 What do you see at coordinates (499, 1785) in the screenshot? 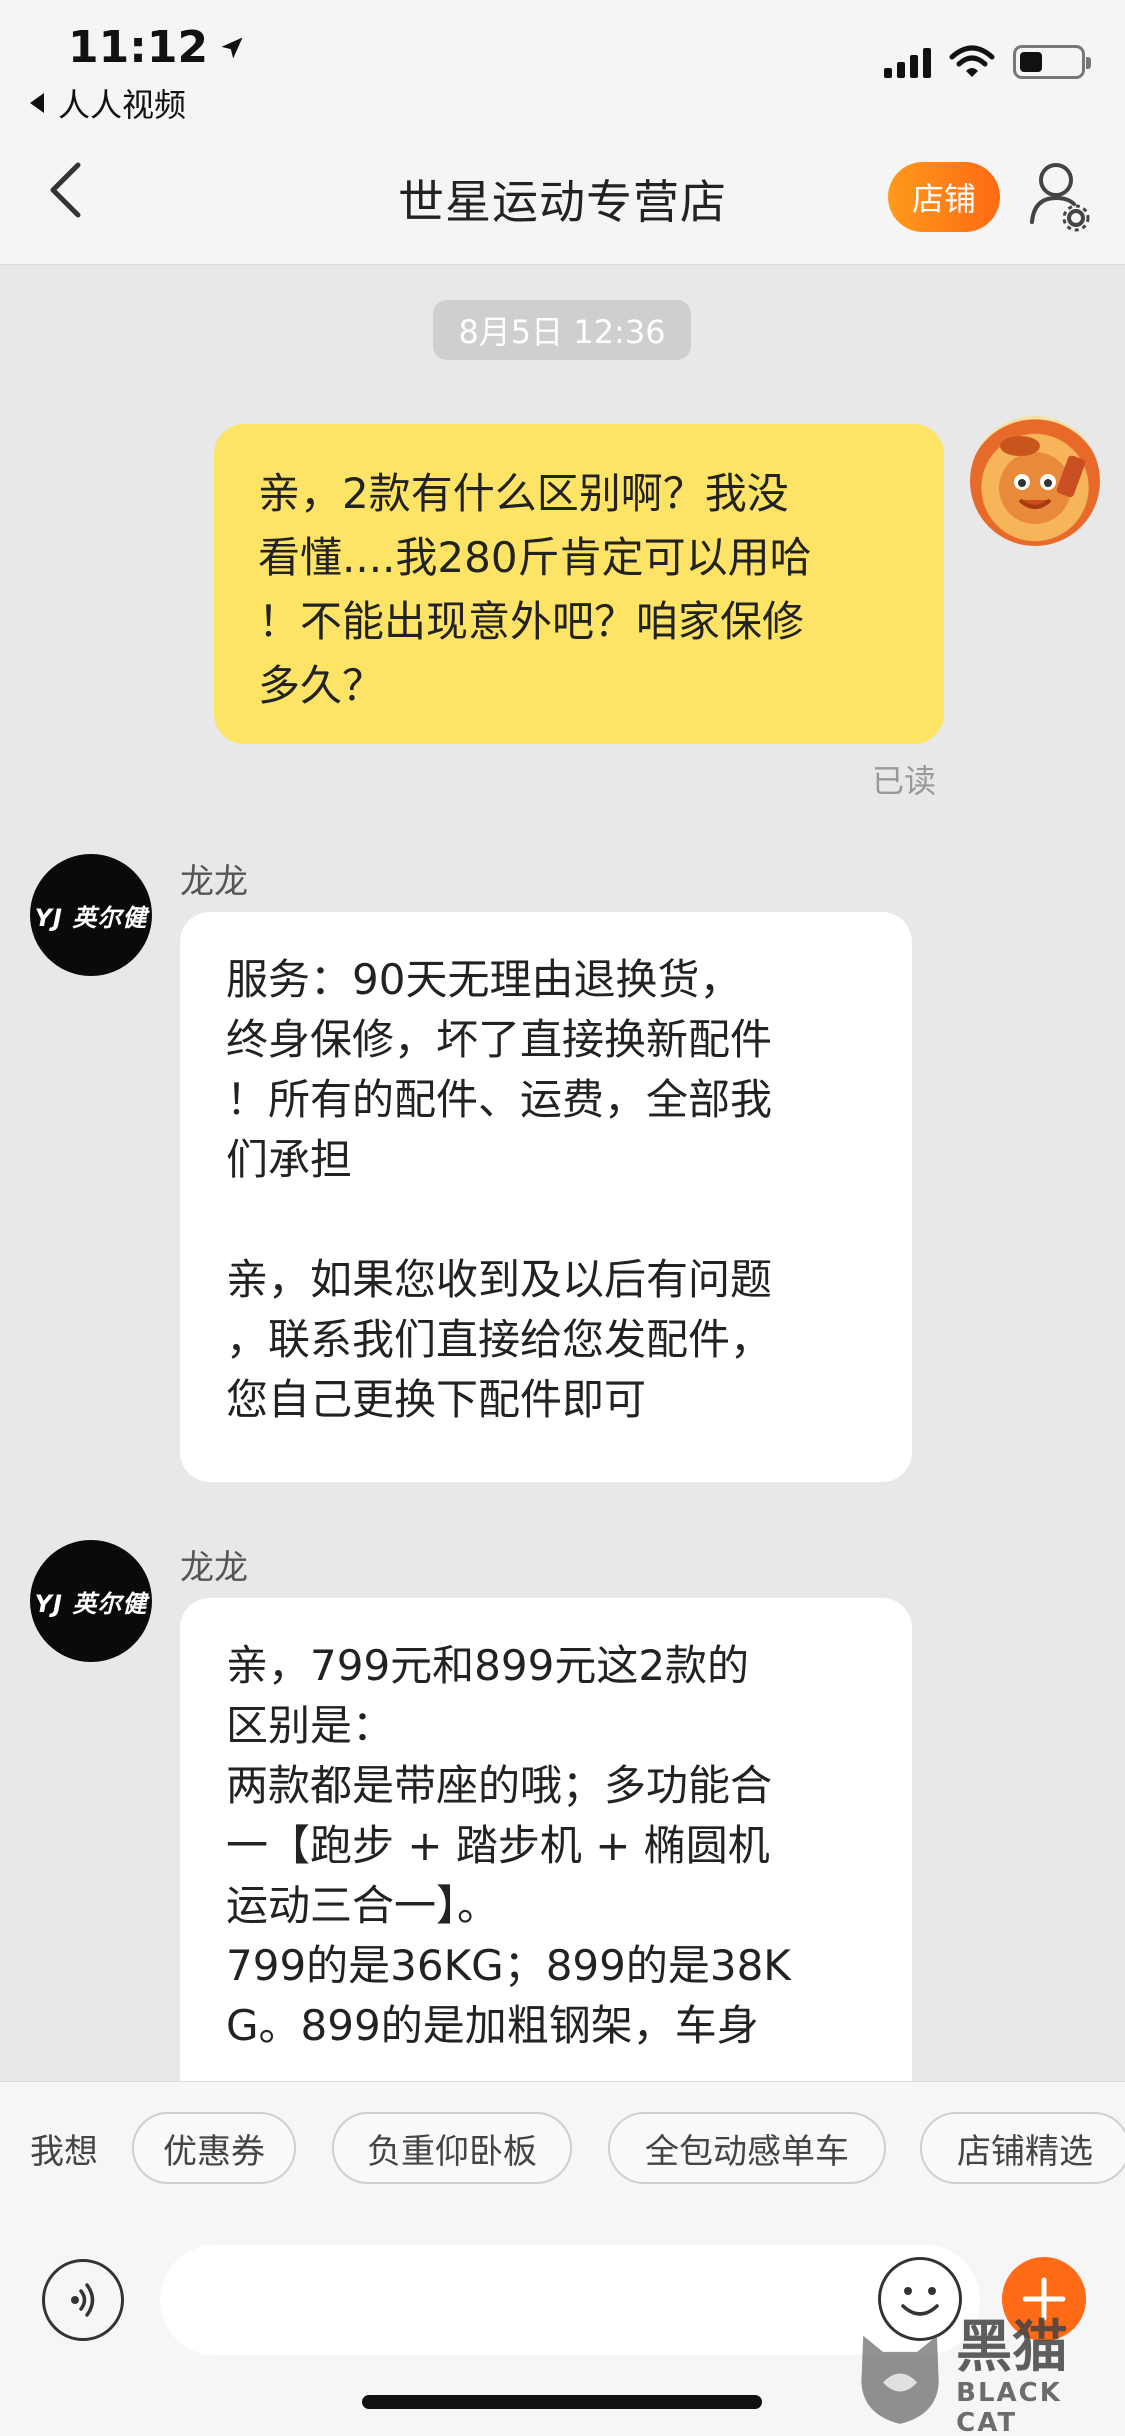
I see `message-line: 两款都是带座的哦；多功能合` at bounding box center [499, 1785].